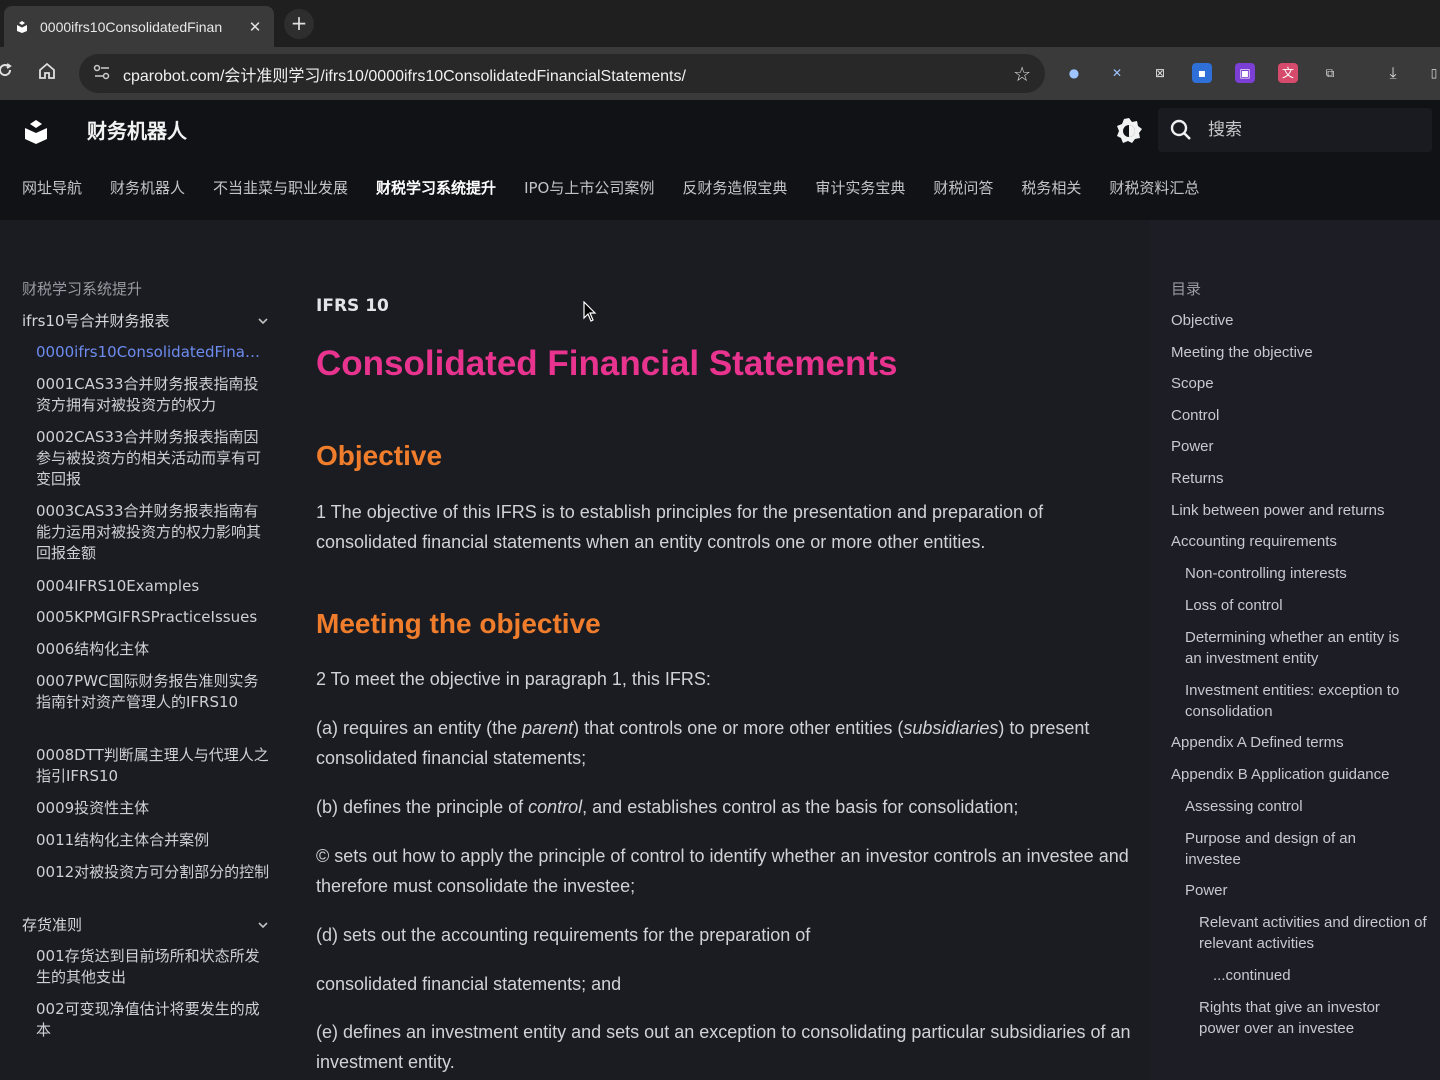 This screenshot has width=1440, height=1080. What do you see at coordinates (1074, 73) in the screenshot?
I see `extension-search-icon: ●` at bounding box center [1074, 73].